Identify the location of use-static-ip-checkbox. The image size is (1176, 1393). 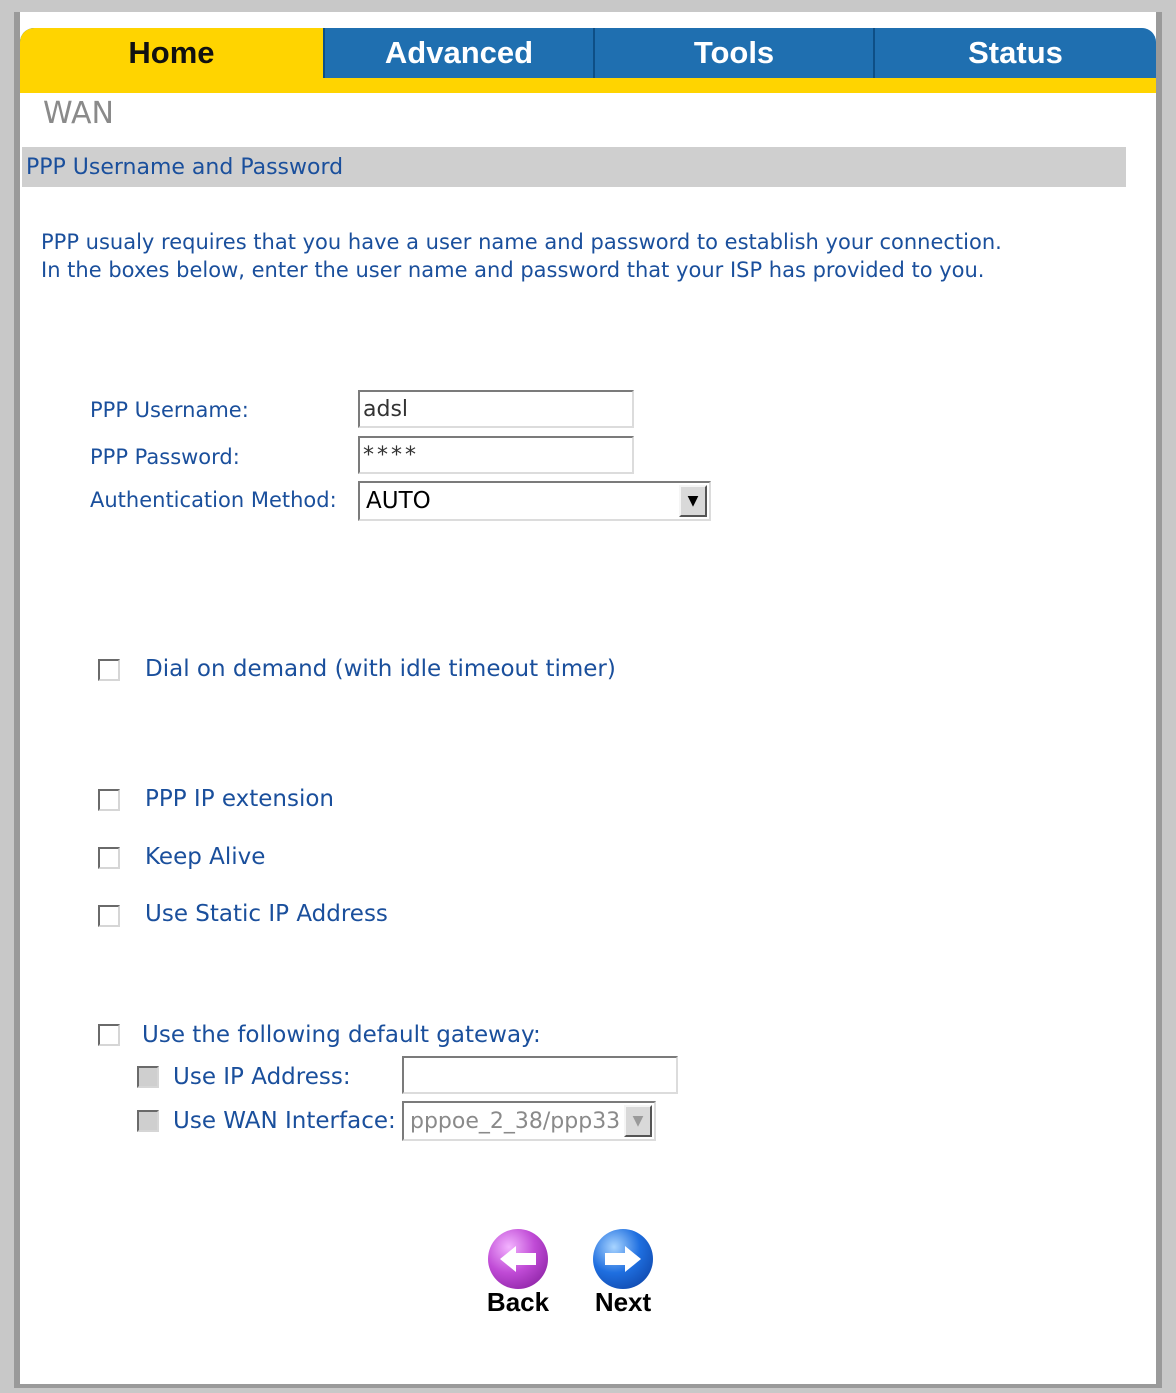
(109, 916).